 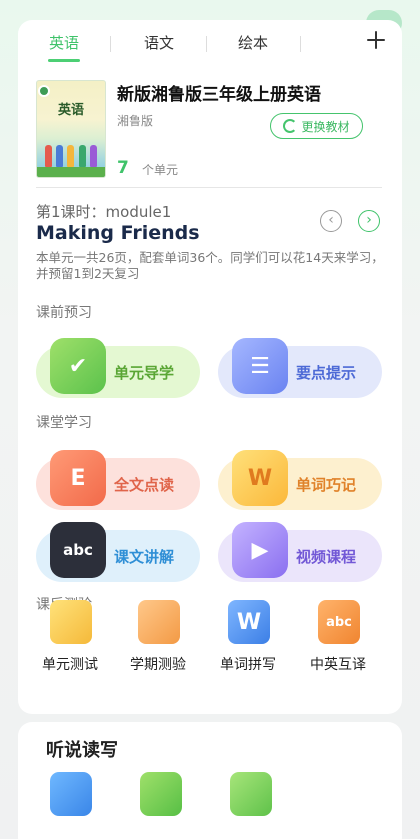 I want to click on previous-lesson-button: ‹, so click(x=331, y=221).